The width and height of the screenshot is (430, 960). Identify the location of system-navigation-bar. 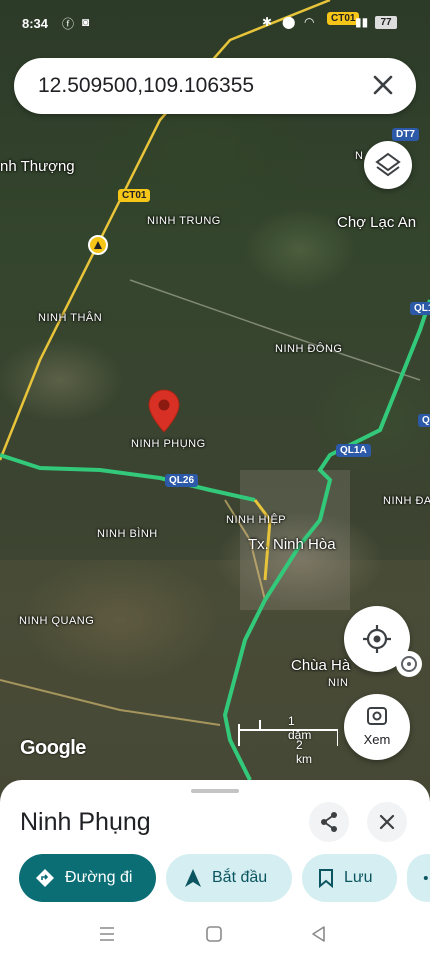
(215, 935).